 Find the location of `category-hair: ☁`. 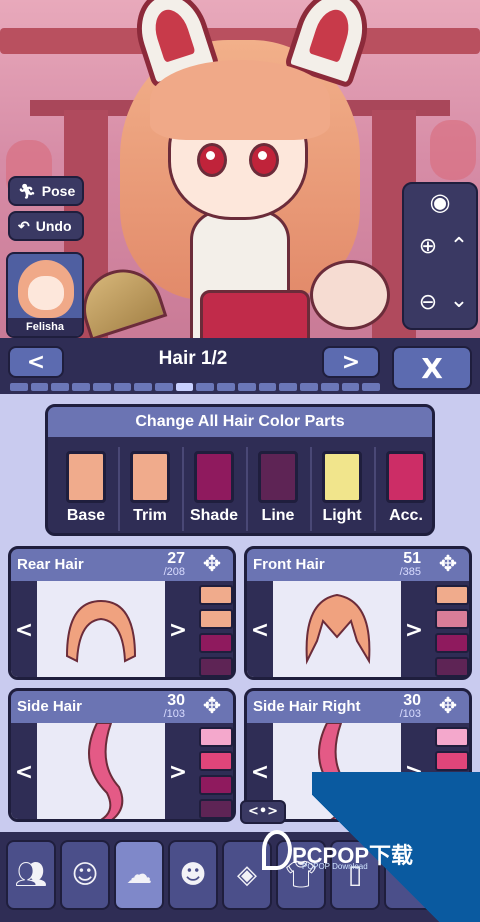

category-hair: ☁ is located at coordinates (139, 875).